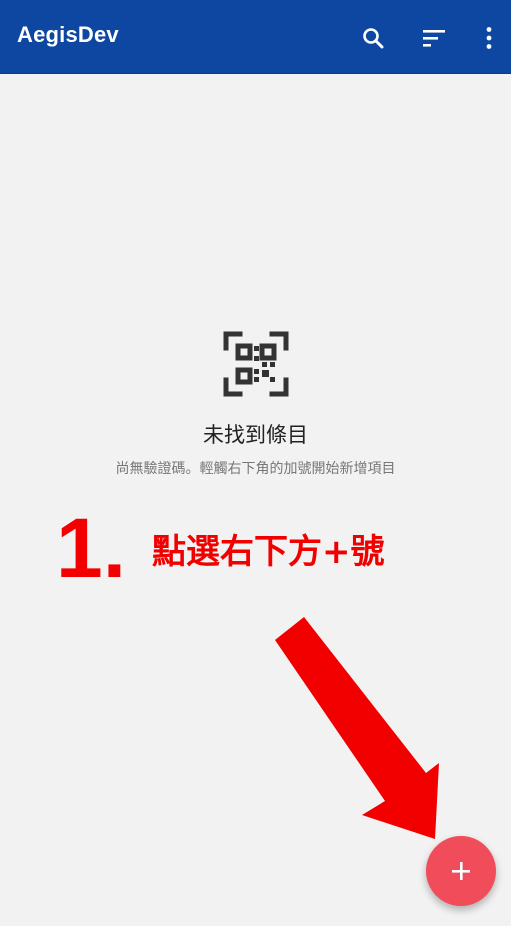  What do you see at coordinates (357, 728) in the screenshot?
I see `red-arrow-icon` at bounding box center [357, 728].